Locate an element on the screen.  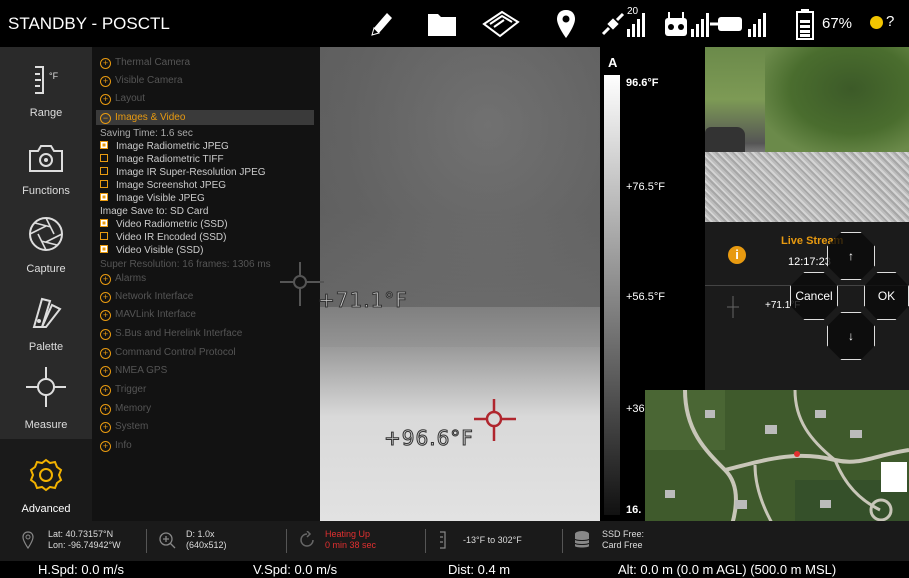
sidebar-item-advanced: Advanced is located at coordinates (46, 480).